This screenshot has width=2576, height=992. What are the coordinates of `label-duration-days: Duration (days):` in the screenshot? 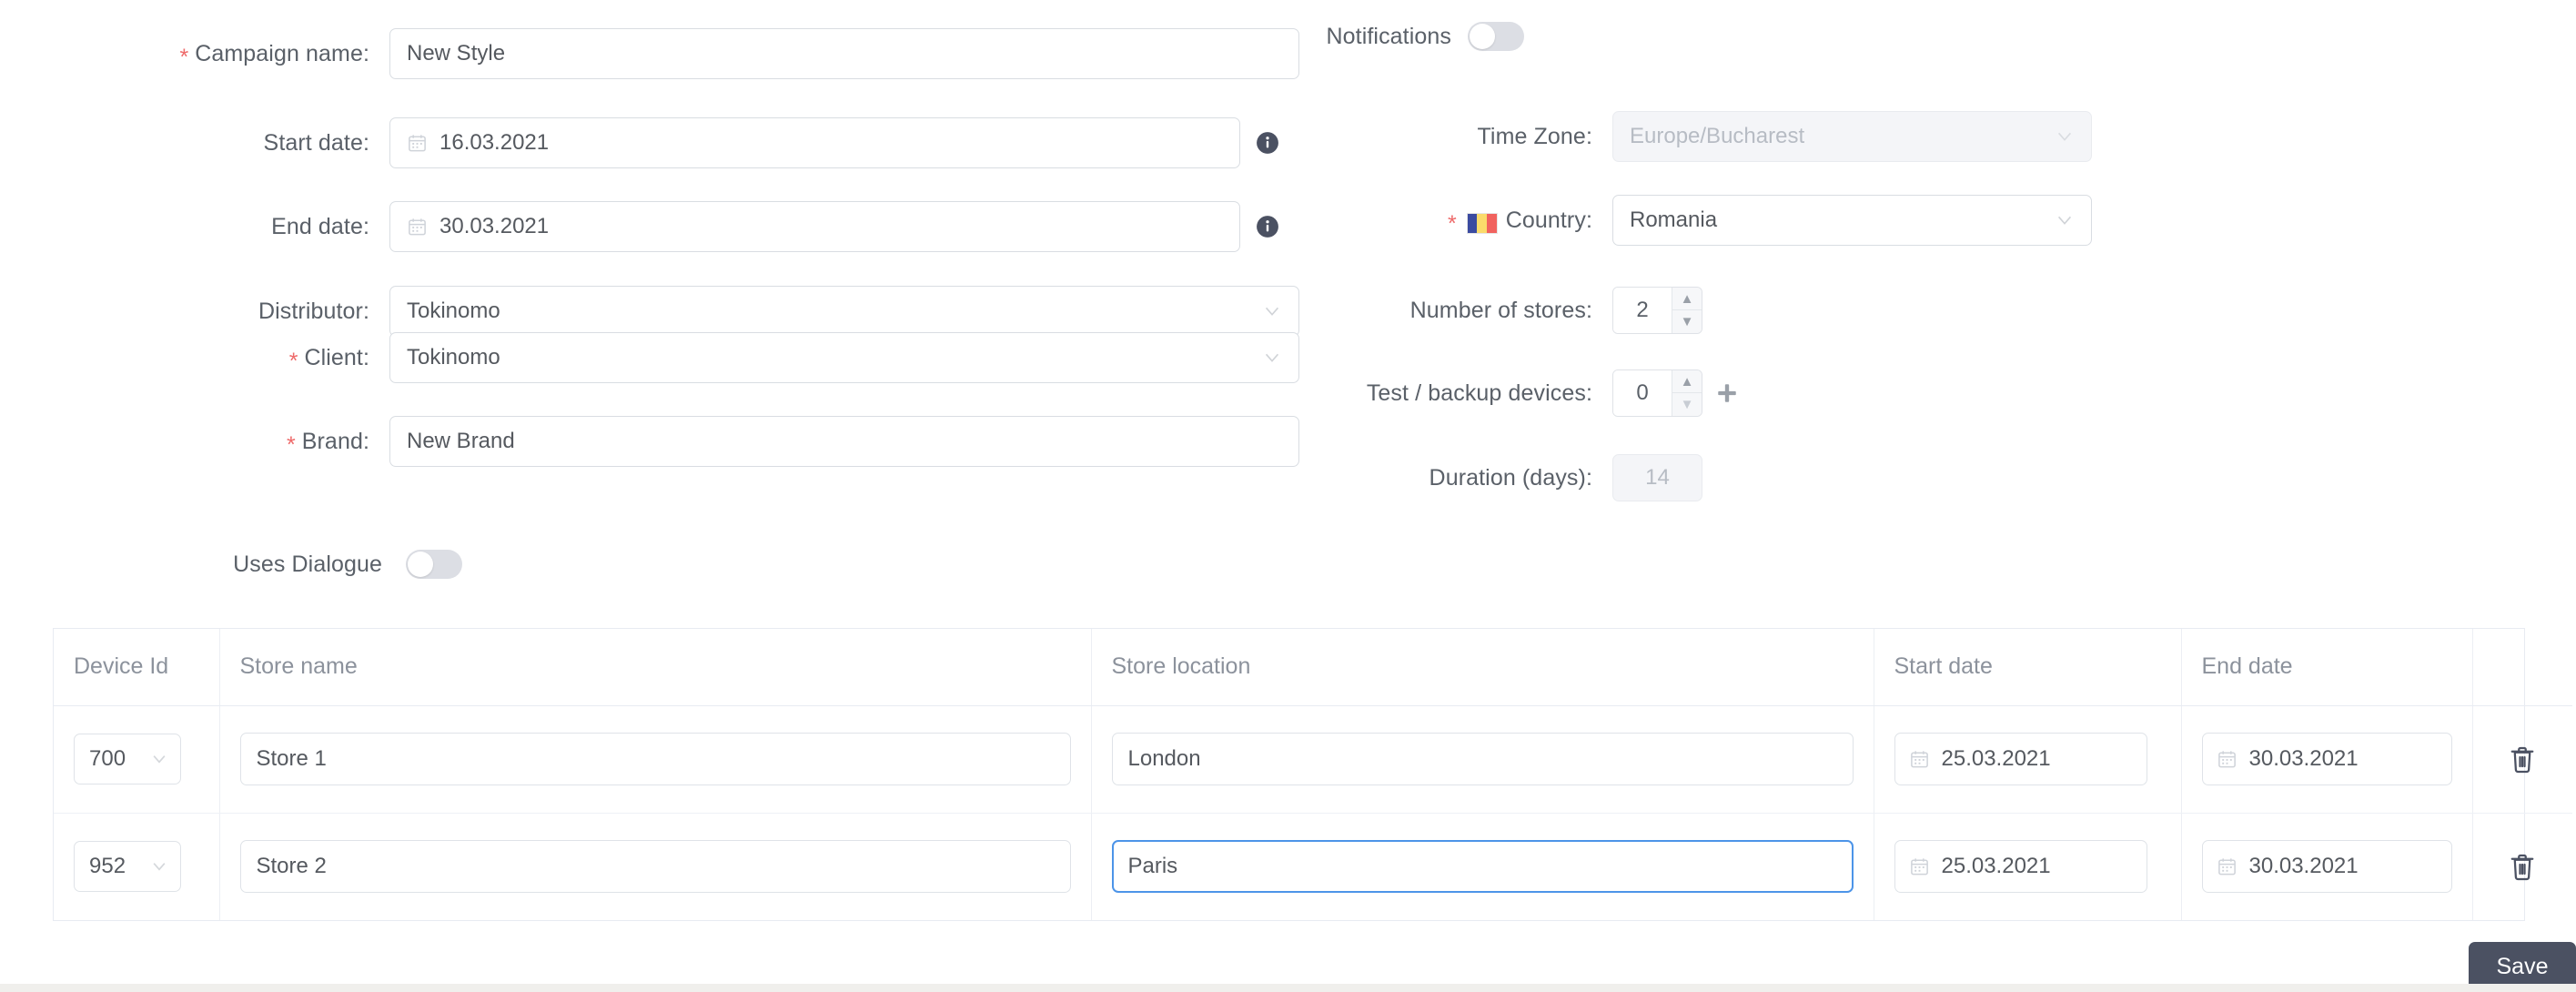 It's located at (1511, 477).